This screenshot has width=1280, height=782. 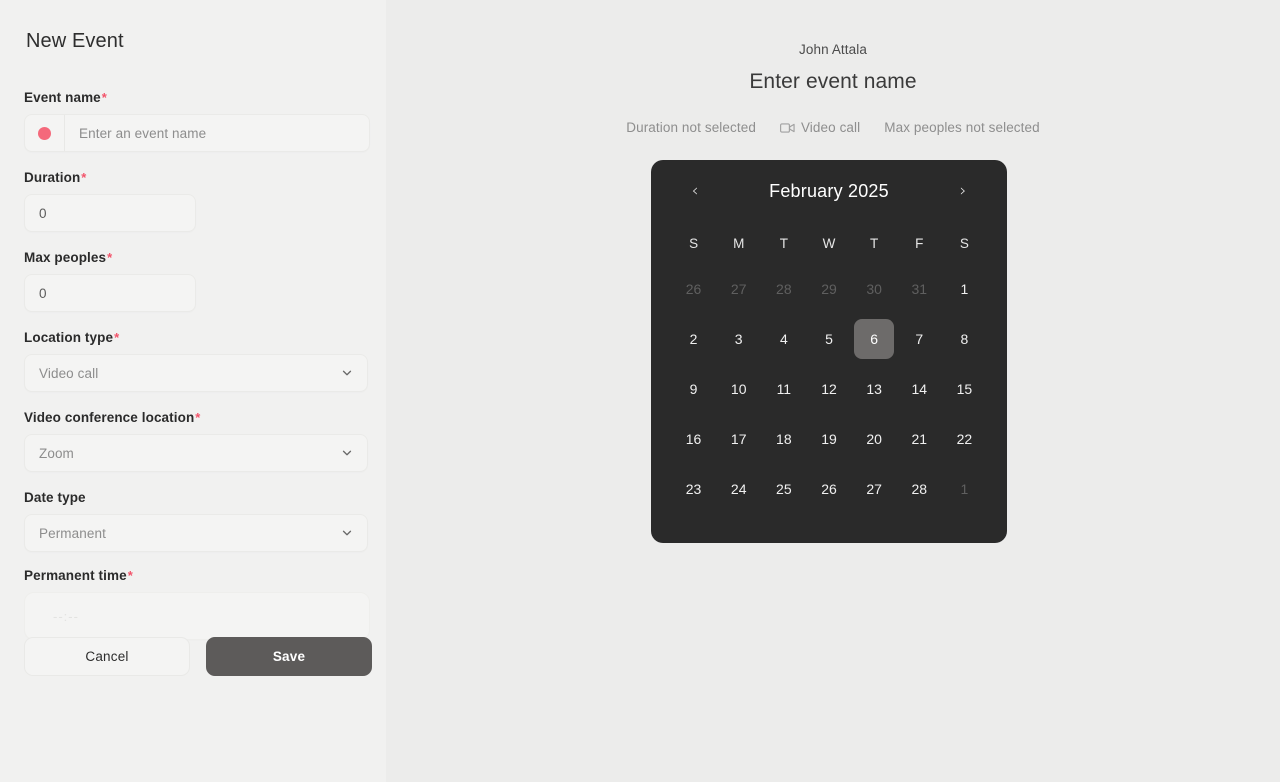 I want to click on video-conference-location-value: Zoom, so click(x=56, y=453).